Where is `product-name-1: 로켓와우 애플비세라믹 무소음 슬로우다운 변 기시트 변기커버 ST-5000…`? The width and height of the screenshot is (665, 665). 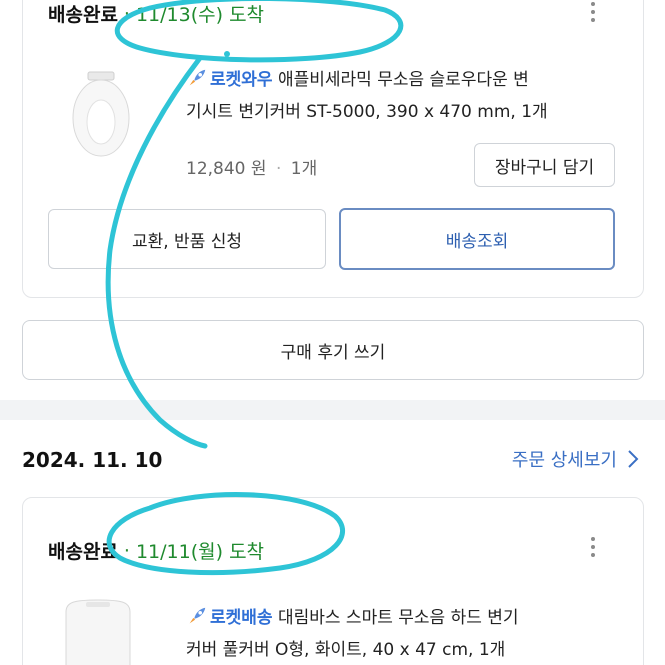
product-name-1: 로켓와우 애플비세라믹 무소음 슬로우다운 변 기시트 변기커버 ST-5000… is located at coordinates (406, 96).